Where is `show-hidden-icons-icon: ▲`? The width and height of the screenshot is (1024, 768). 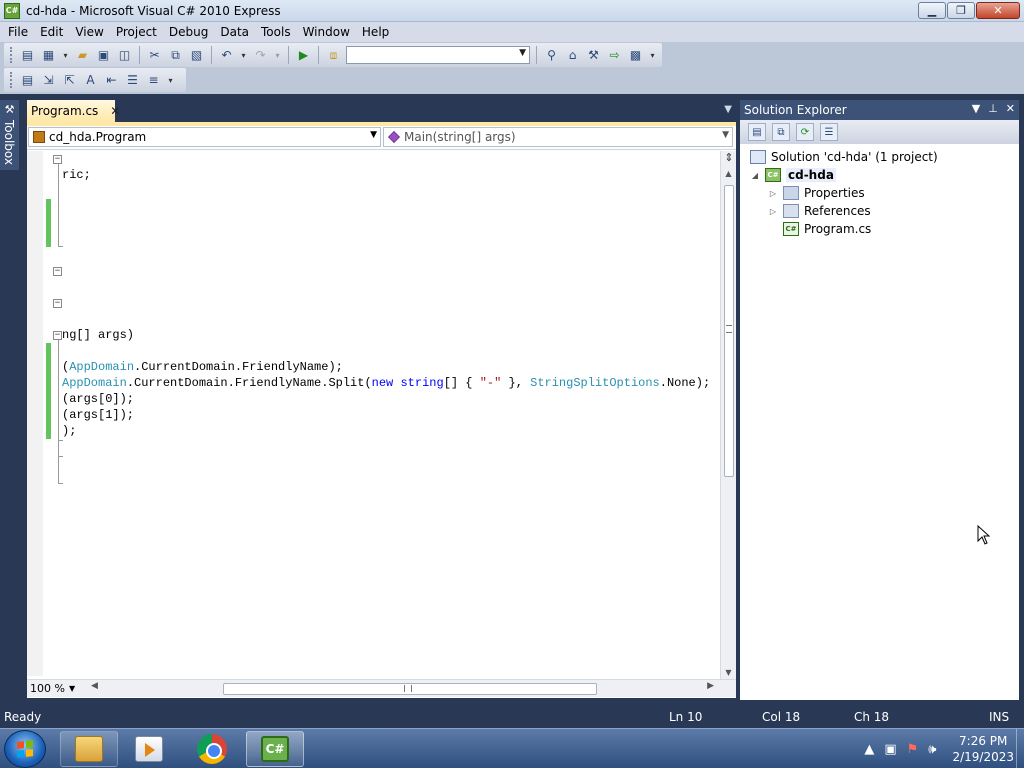 show-hidden-icons-icon: ▲ is located at coordinates (869, 749).